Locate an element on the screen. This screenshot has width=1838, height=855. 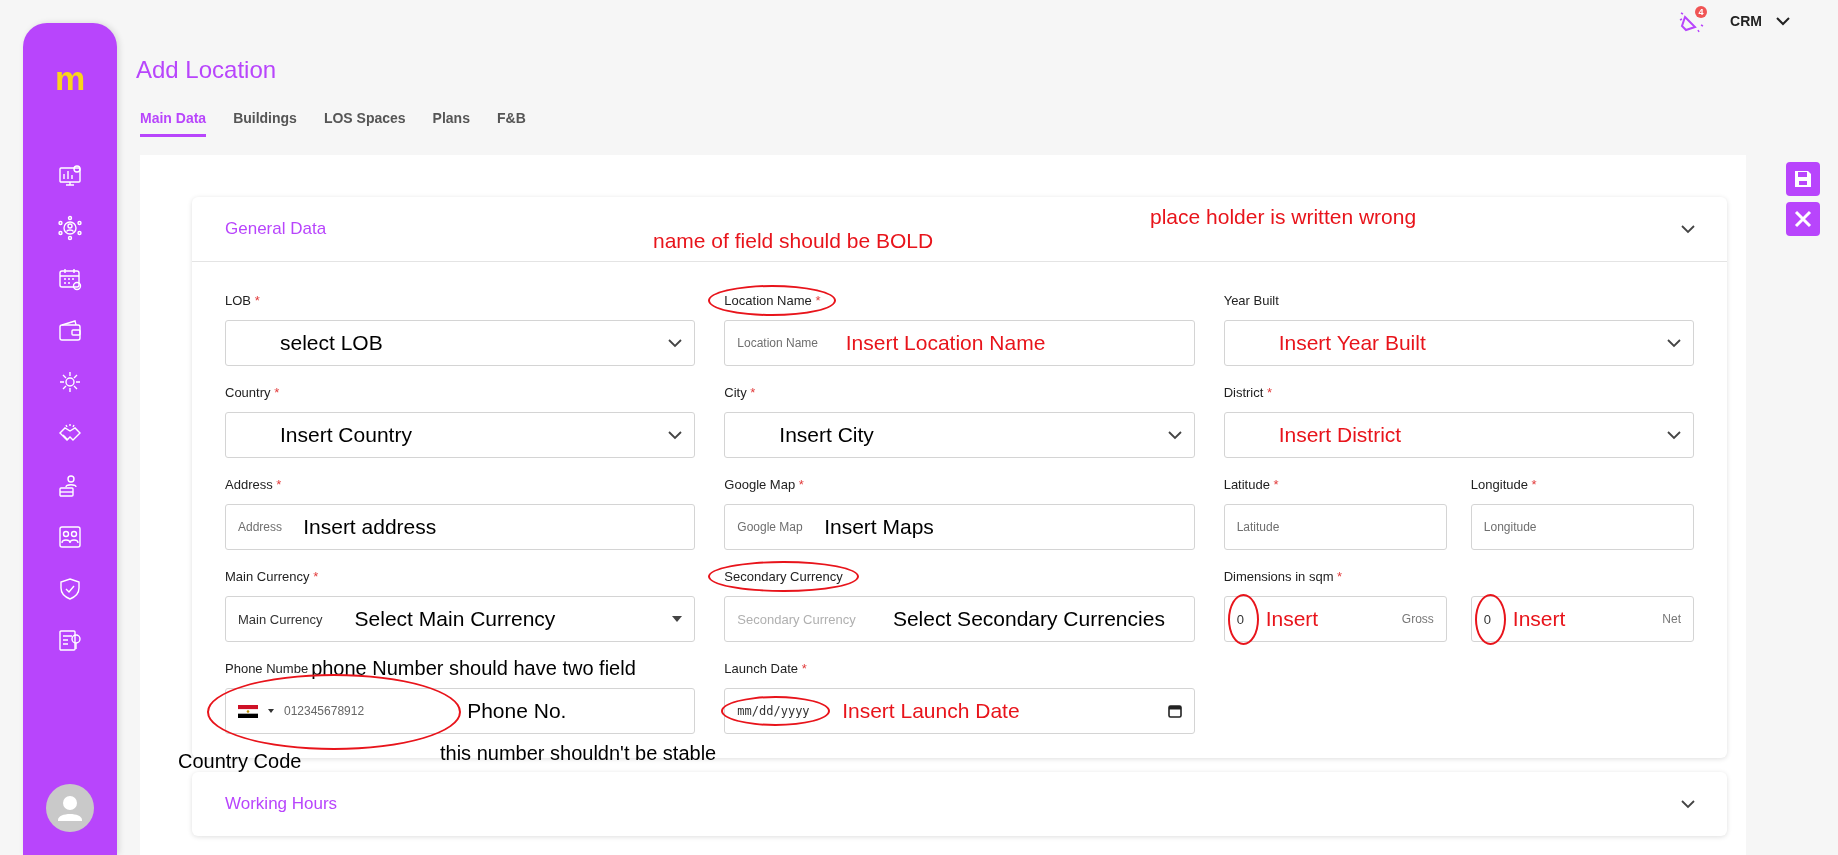
text-input: Address is located at coordinates (266, 527).